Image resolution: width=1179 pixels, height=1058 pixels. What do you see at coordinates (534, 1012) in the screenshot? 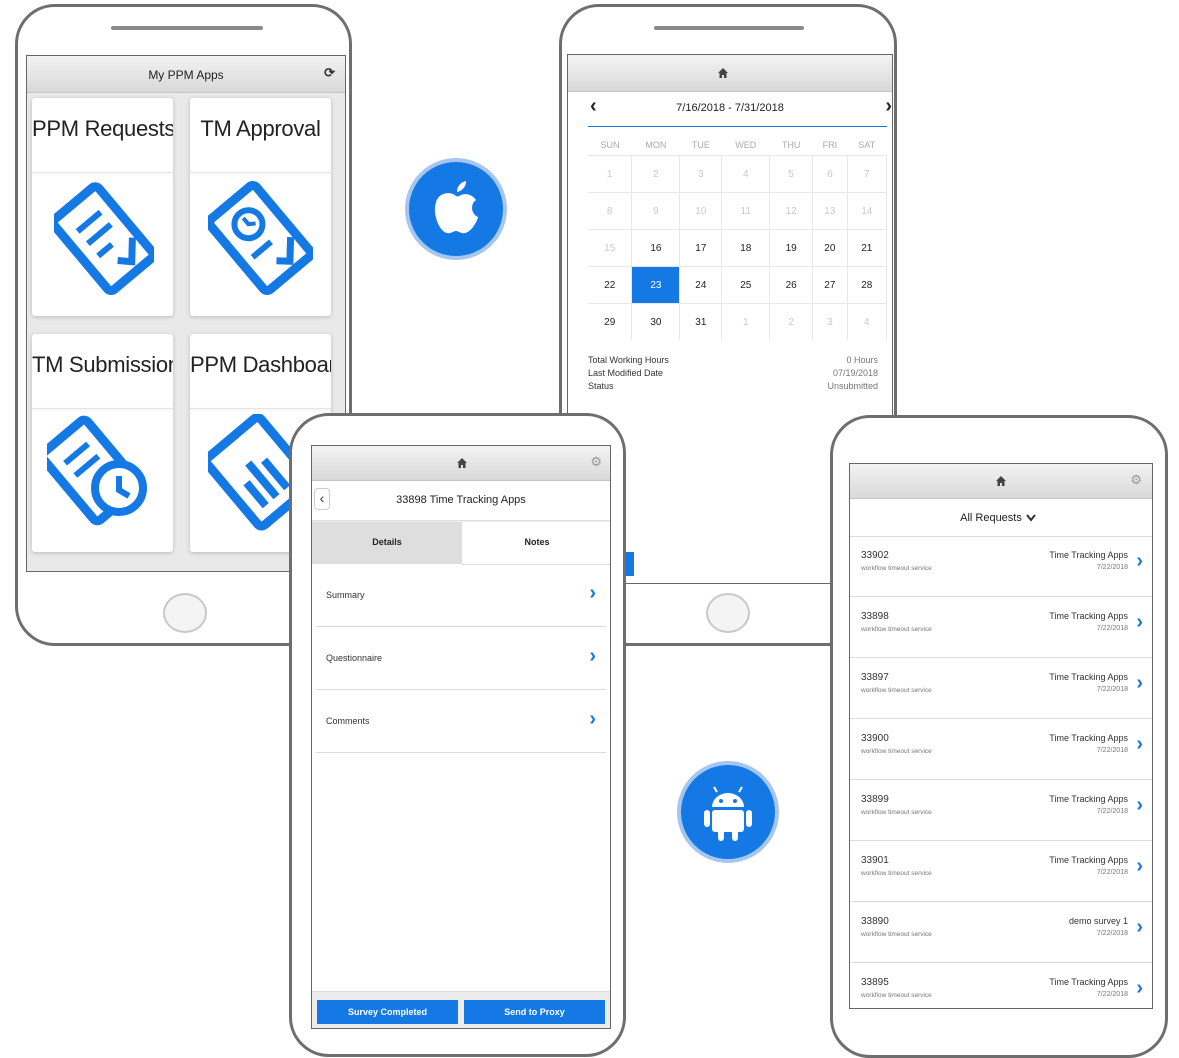
I see `send-to-proxy-button: Send to Proxy` at bounding box center [534, 1012].